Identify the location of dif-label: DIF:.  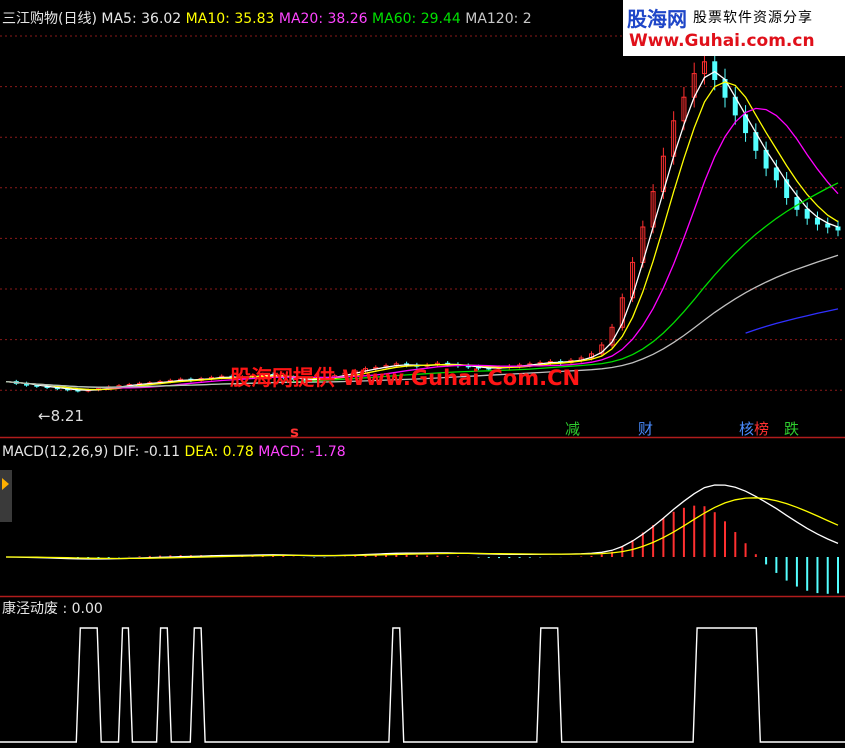
(126, 452).